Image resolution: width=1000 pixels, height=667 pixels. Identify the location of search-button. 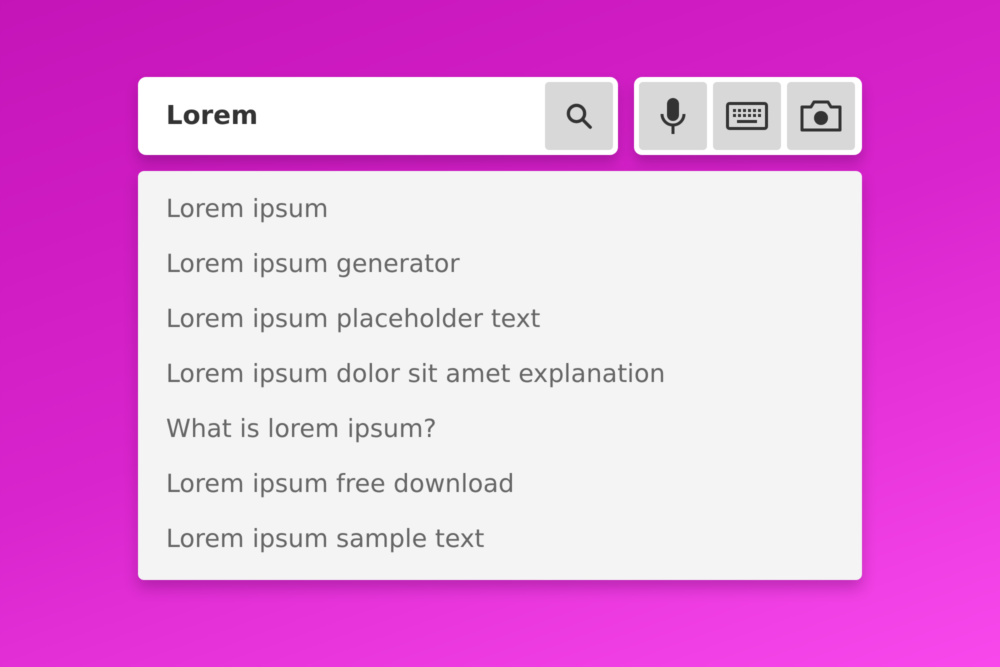
(579, 116).